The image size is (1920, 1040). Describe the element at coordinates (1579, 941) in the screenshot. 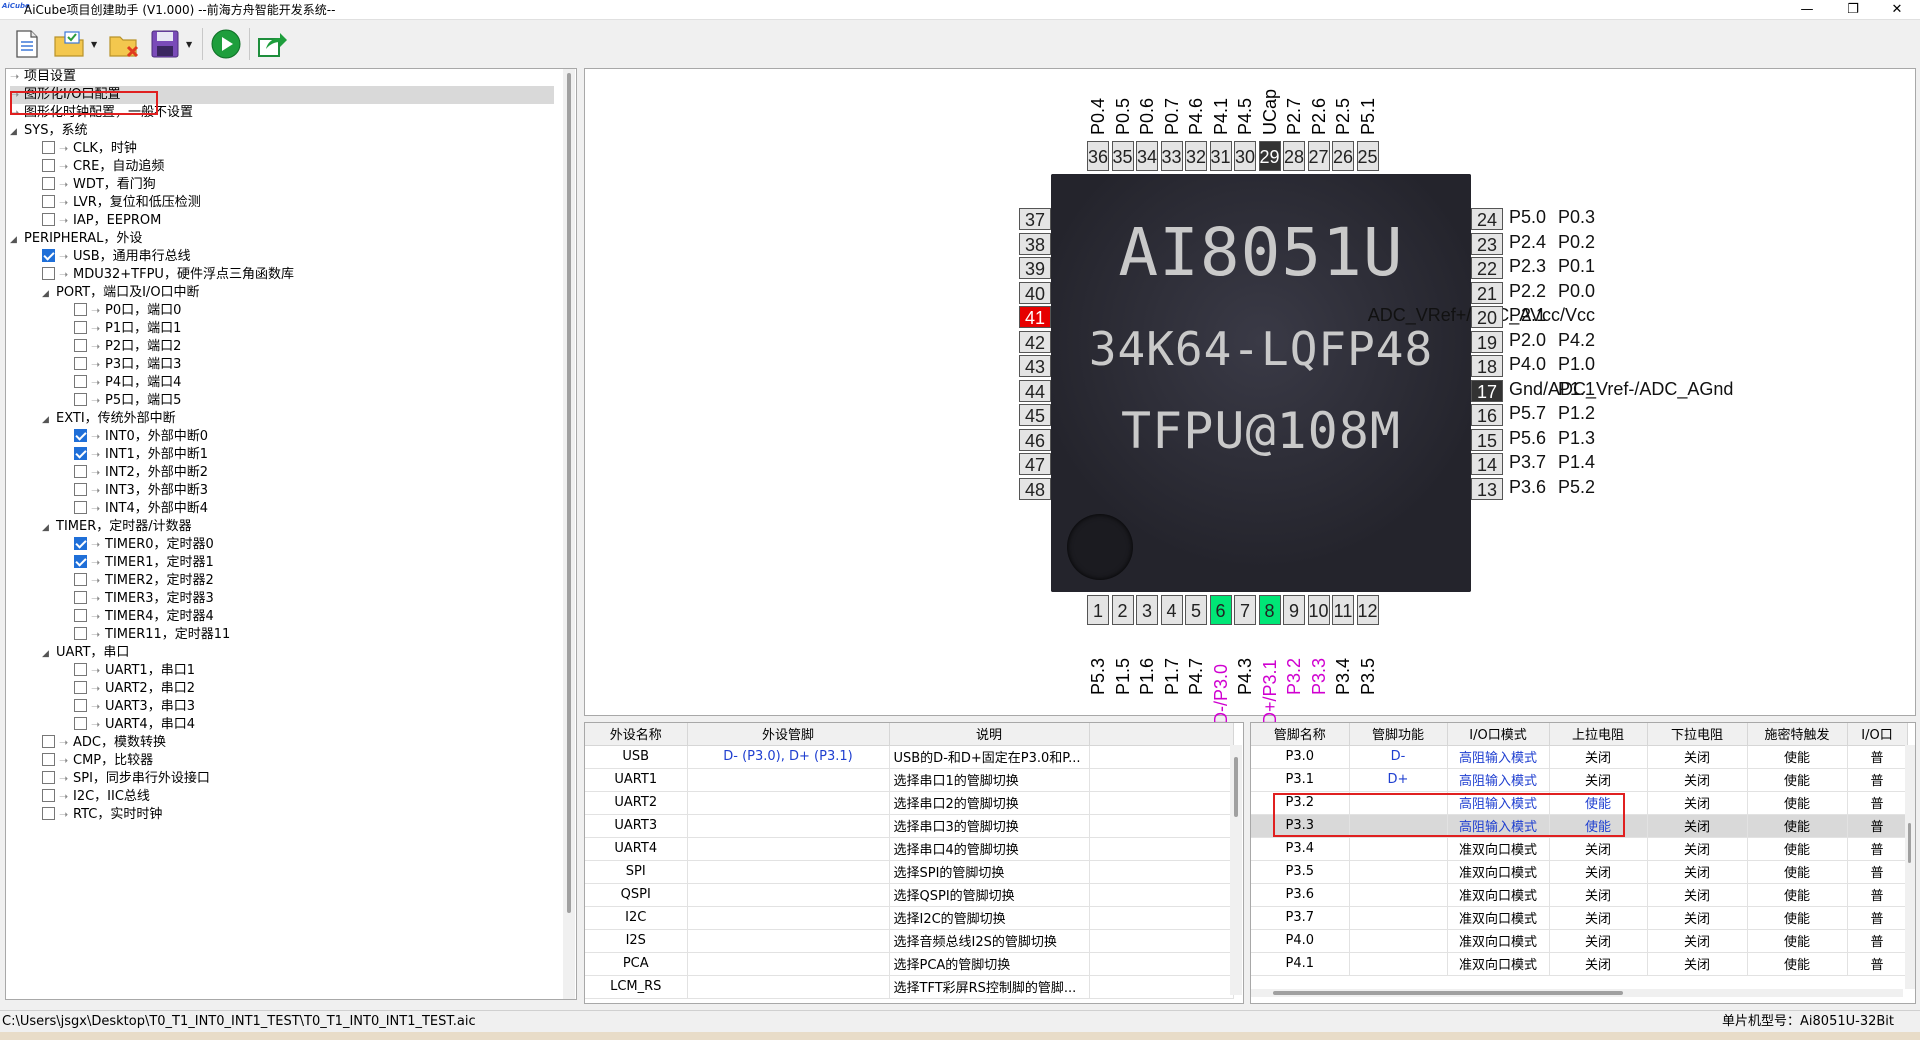

I see `table-row: P4.0 准双向口模式 关闭 关闭 使能普` at that location.